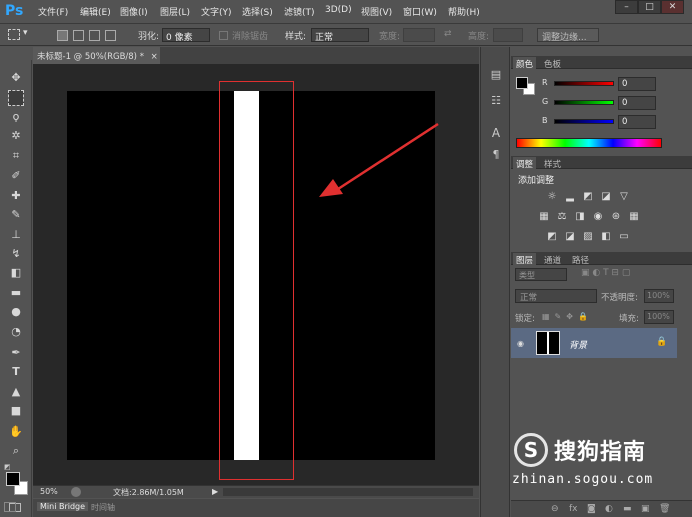 This screenshot has height=517, width=692. What do you see at coordinates (525, 260) in the screenshot?
I see `tab-layers: 图层` at bounding box center [525, 260].